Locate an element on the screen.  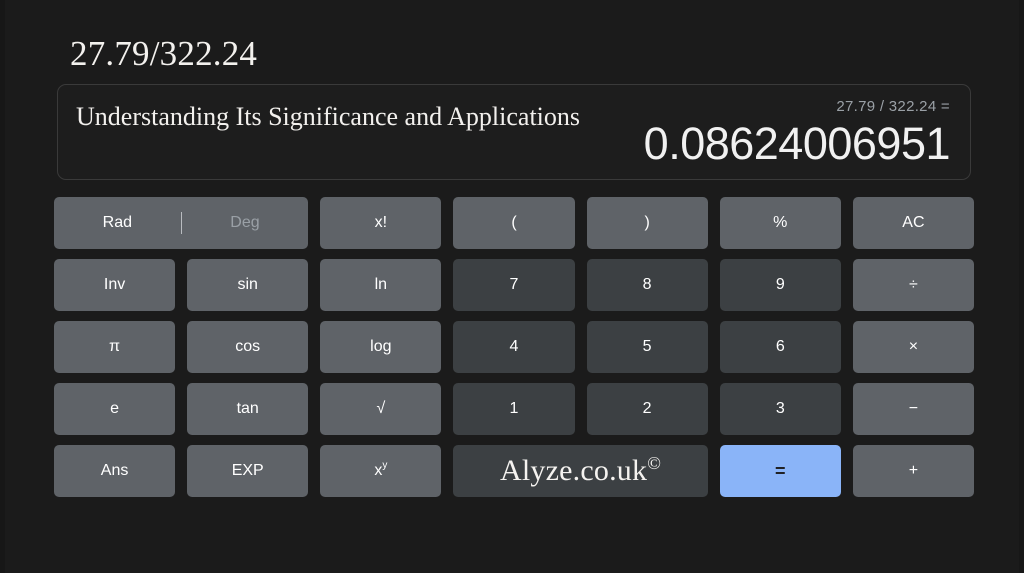
key-subtract: − is located at coordinates (913, 409).